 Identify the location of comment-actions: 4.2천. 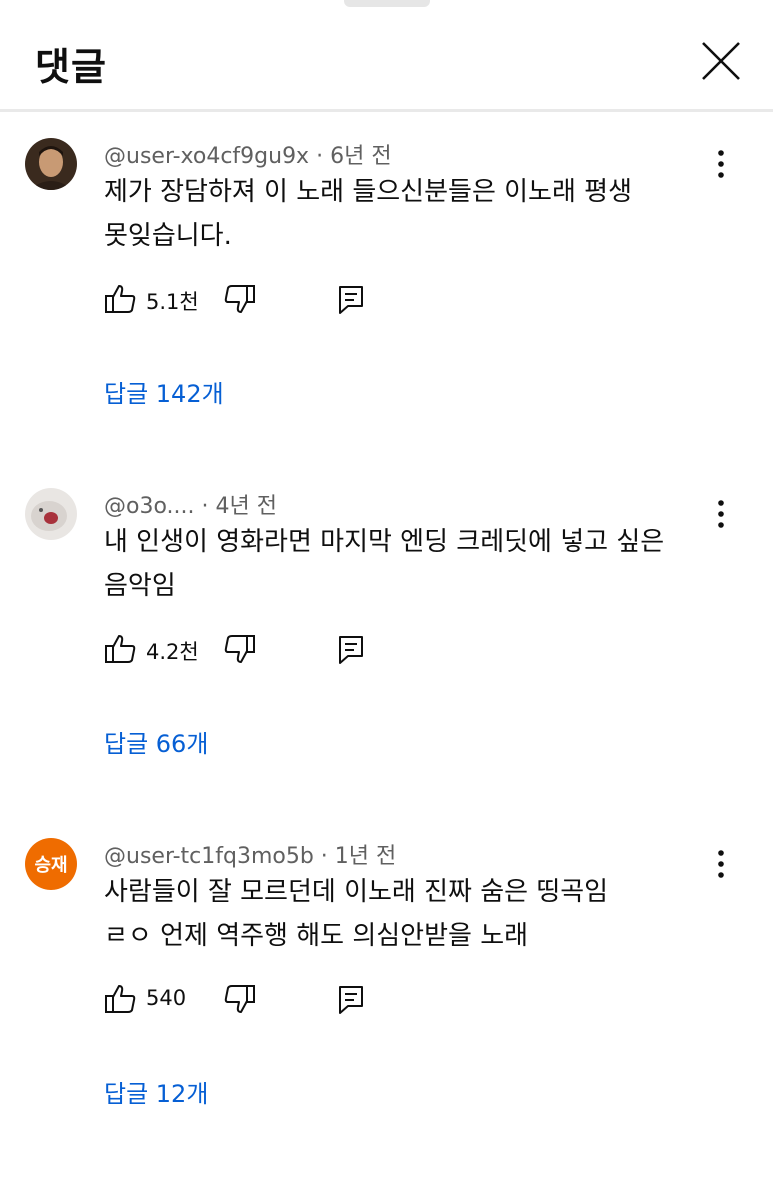
(254, 652).